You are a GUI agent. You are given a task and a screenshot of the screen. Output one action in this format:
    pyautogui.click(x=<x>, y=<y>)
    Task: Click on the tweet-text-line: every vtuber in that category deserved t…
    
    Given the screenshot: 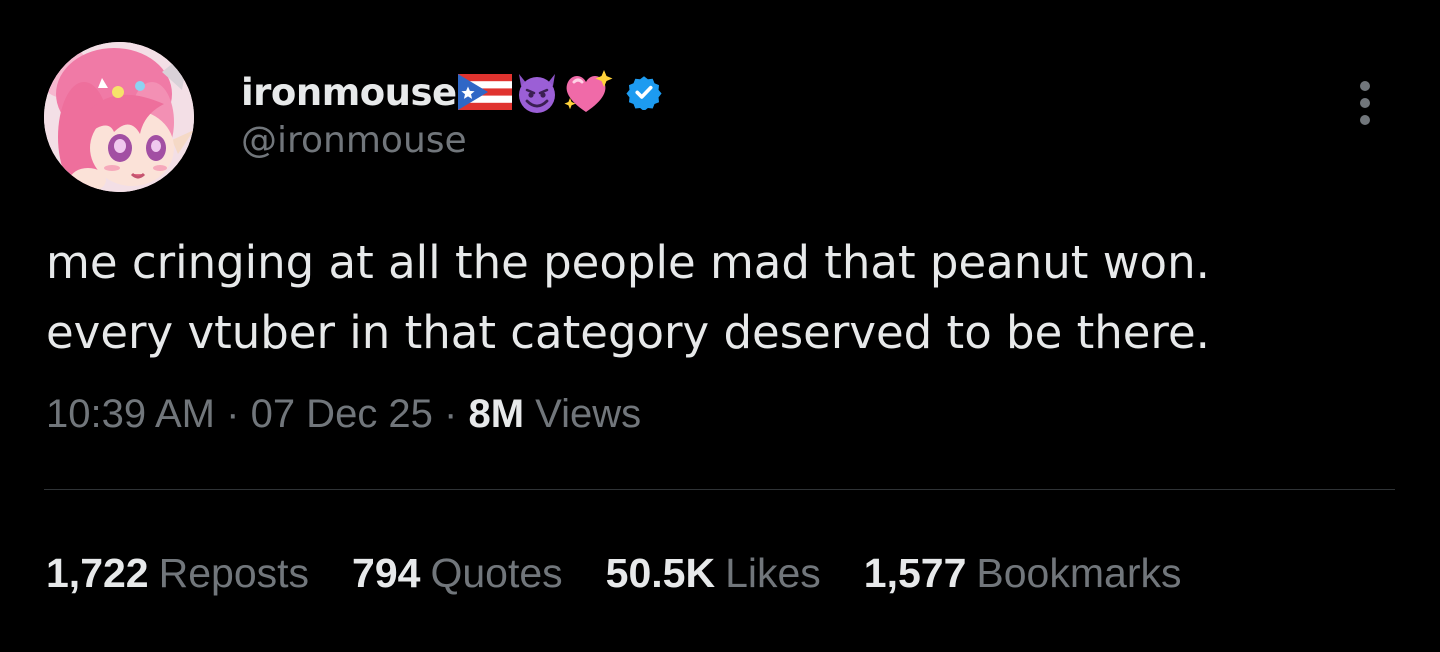 What is the action you would take?
    pyautogui.click(x=628, y=332)
    